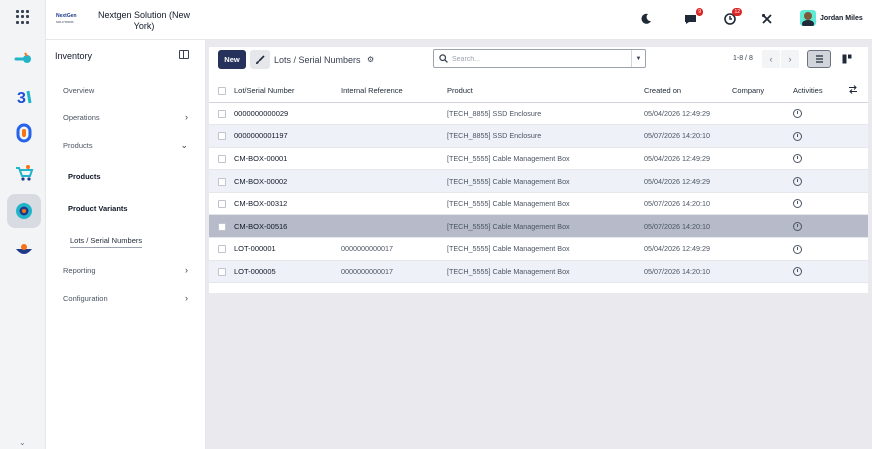  Describe the element at coordinates (820, 91) in the screenshot. I see `column-header-activities: Activities` at that location.